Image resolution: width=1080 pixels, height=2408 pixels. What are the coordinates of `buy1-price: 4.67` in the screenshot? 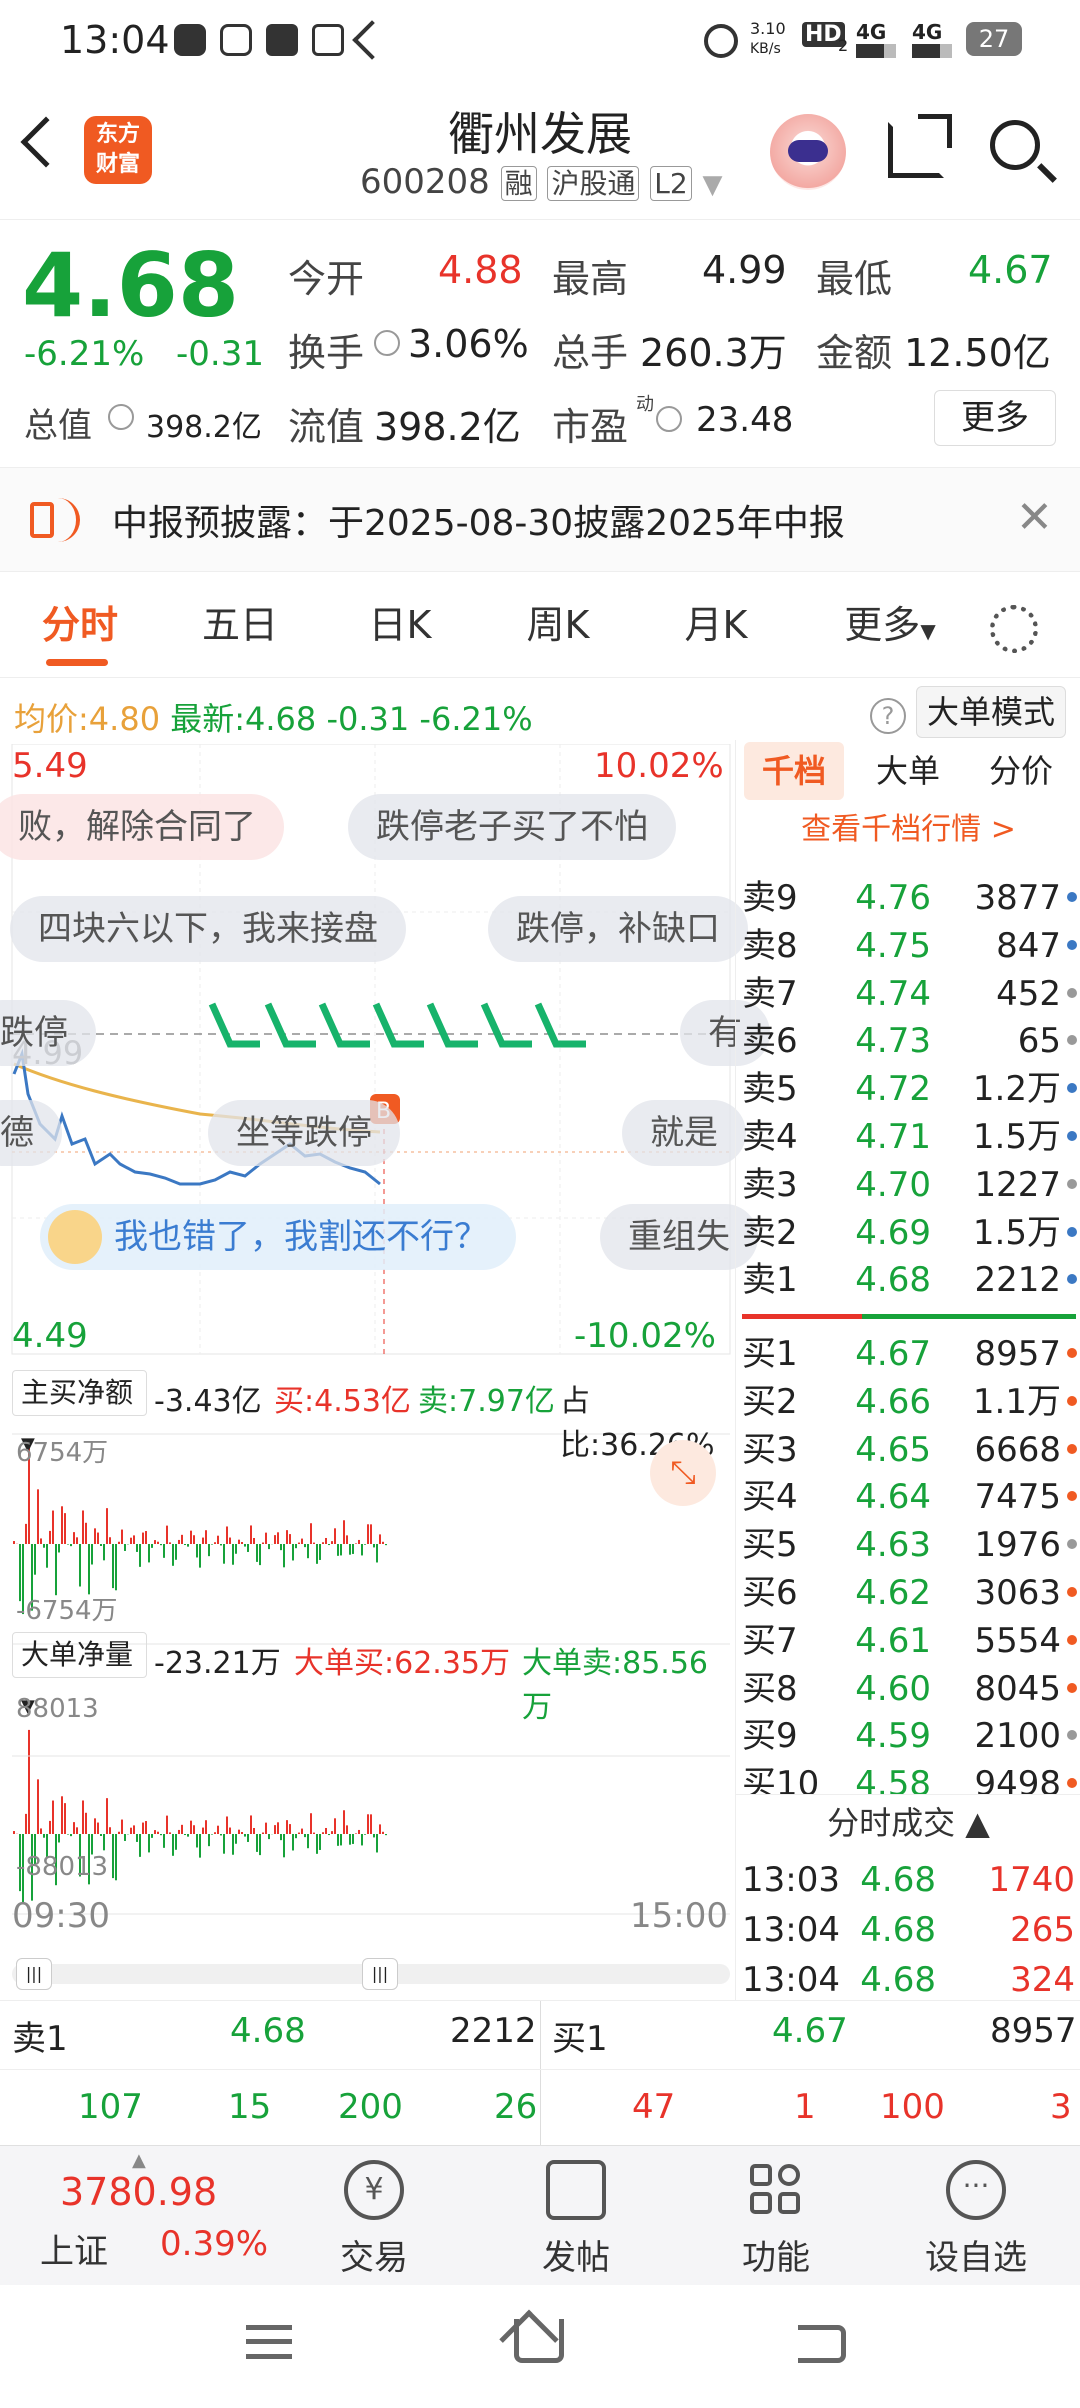 It's located at (810, 2031).